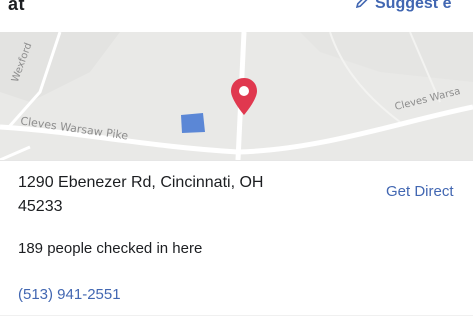 The width and height of the screenshot is (473, 316). I want to click on header-strip: at Suggest e, so click(236, 16).